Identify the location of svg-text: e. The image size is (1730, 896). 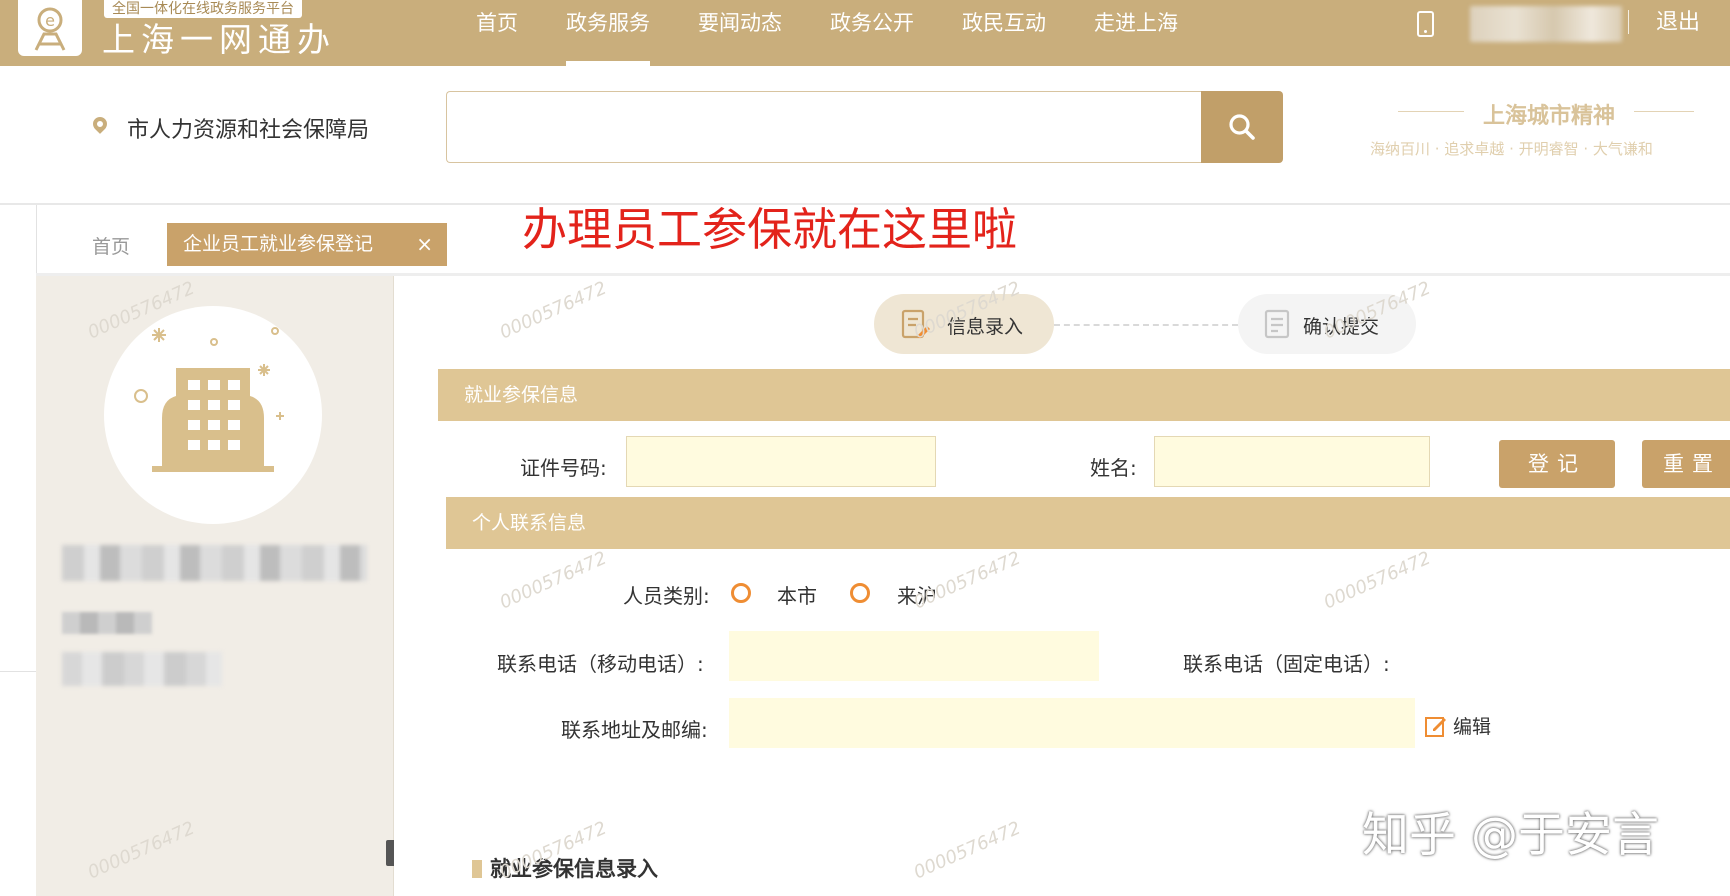
(50, 20).